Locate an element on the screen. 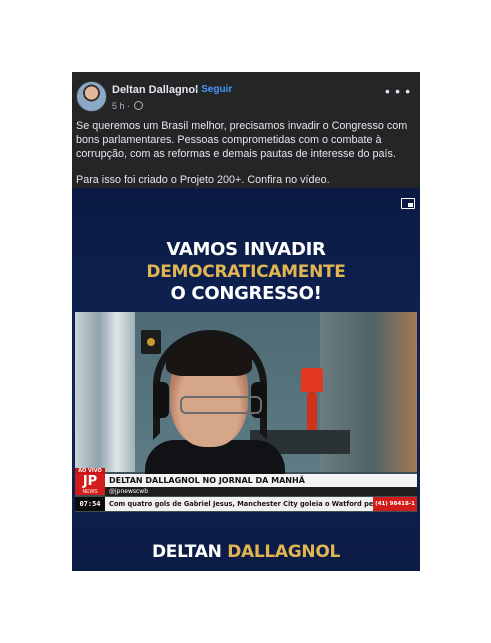 Image resolution: width=491 pixels, height=643 pixels. footer-first-name: DELTAN is located at coordinates (186, 552).